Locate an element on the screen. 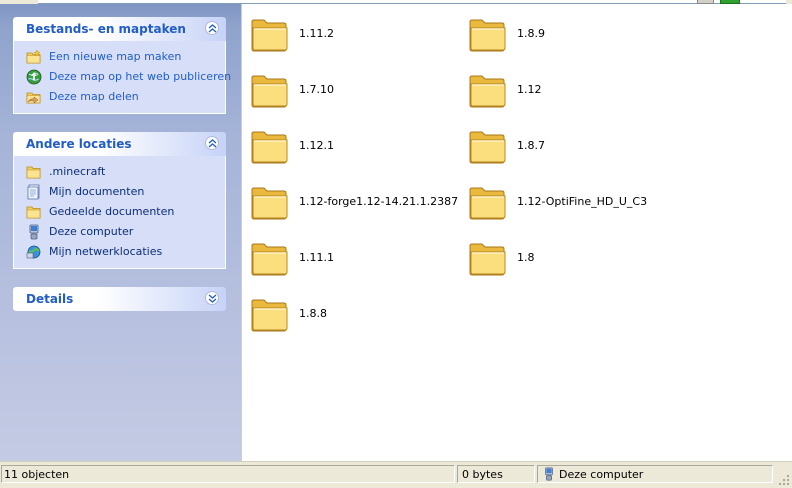 The width and height of the screenshot is (792, 488). status-size-cell: 0 bytes is located at coordinates (496, 474).